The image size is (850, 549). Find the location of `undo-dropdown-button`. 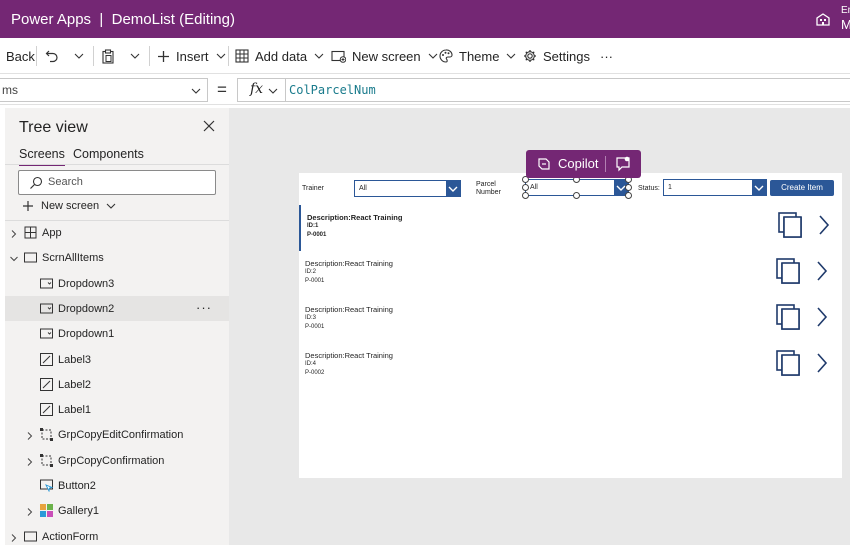

undo-dropdown-button is located at coordinates (79, 56).